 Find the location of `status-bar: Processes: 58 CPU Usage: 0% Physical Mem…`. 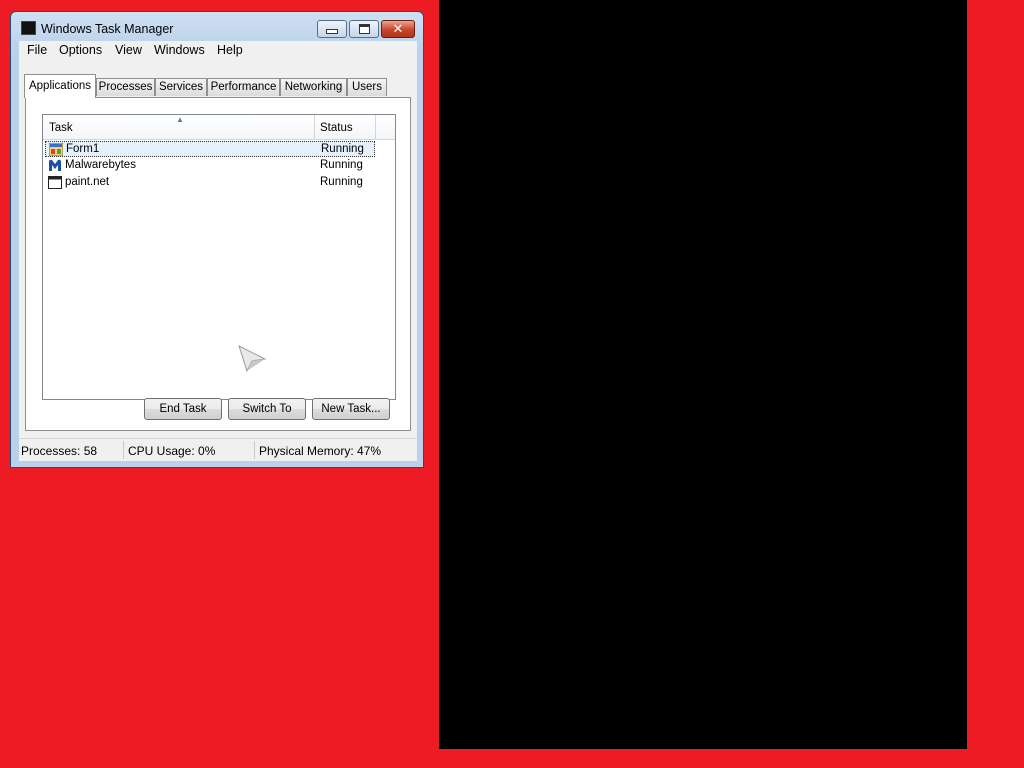

status-bar: Processes: 58 CPU Usage: 0% Physical Mem… is located at coordinates (218, 449).